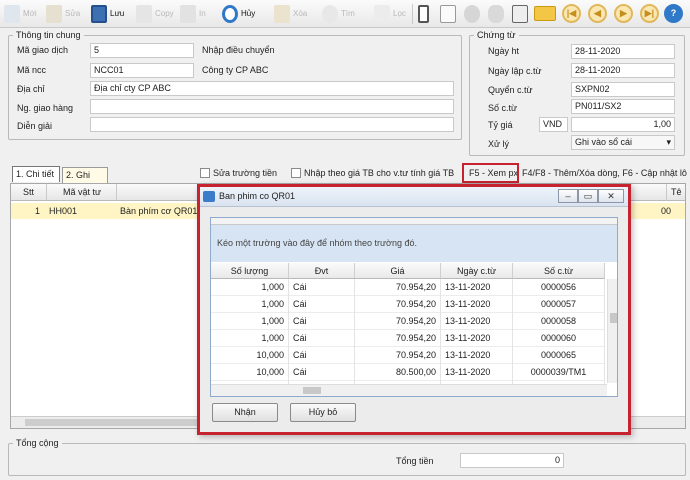 The image size is (690, 480). What do you see at coordinates (623, 13) in the screenshot?
I see `next-record-button: ▶` at bounding box center [623, 13].